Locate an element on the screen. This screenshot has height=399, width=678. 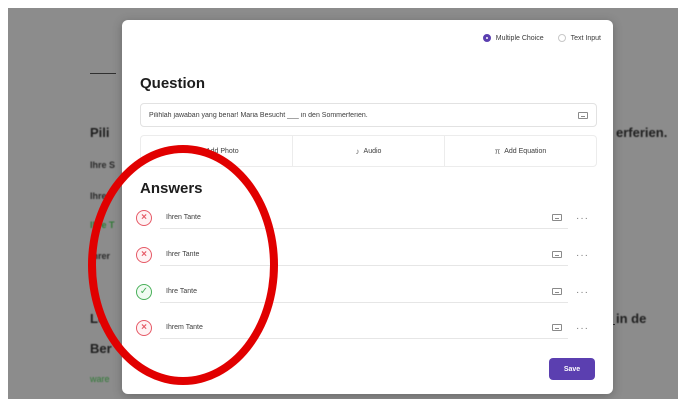
answer-input: Ihren Tante is located at coordinates (364, 218).